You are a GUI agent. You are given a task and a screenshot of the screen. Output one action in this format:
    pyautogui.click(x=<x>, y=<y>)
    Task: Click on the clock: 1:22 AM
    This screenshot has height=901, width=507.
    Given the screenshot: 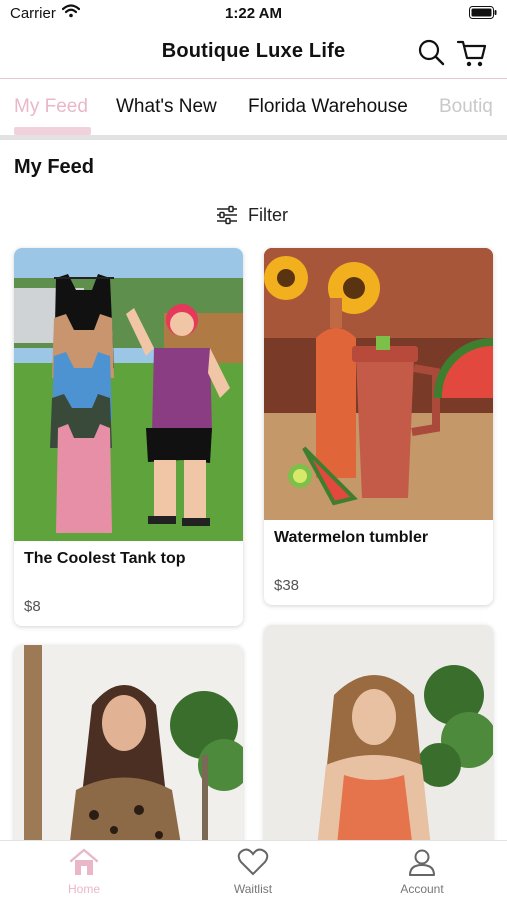 What is the action you would take?
    pyautogui.click(x=253, y=13)
    